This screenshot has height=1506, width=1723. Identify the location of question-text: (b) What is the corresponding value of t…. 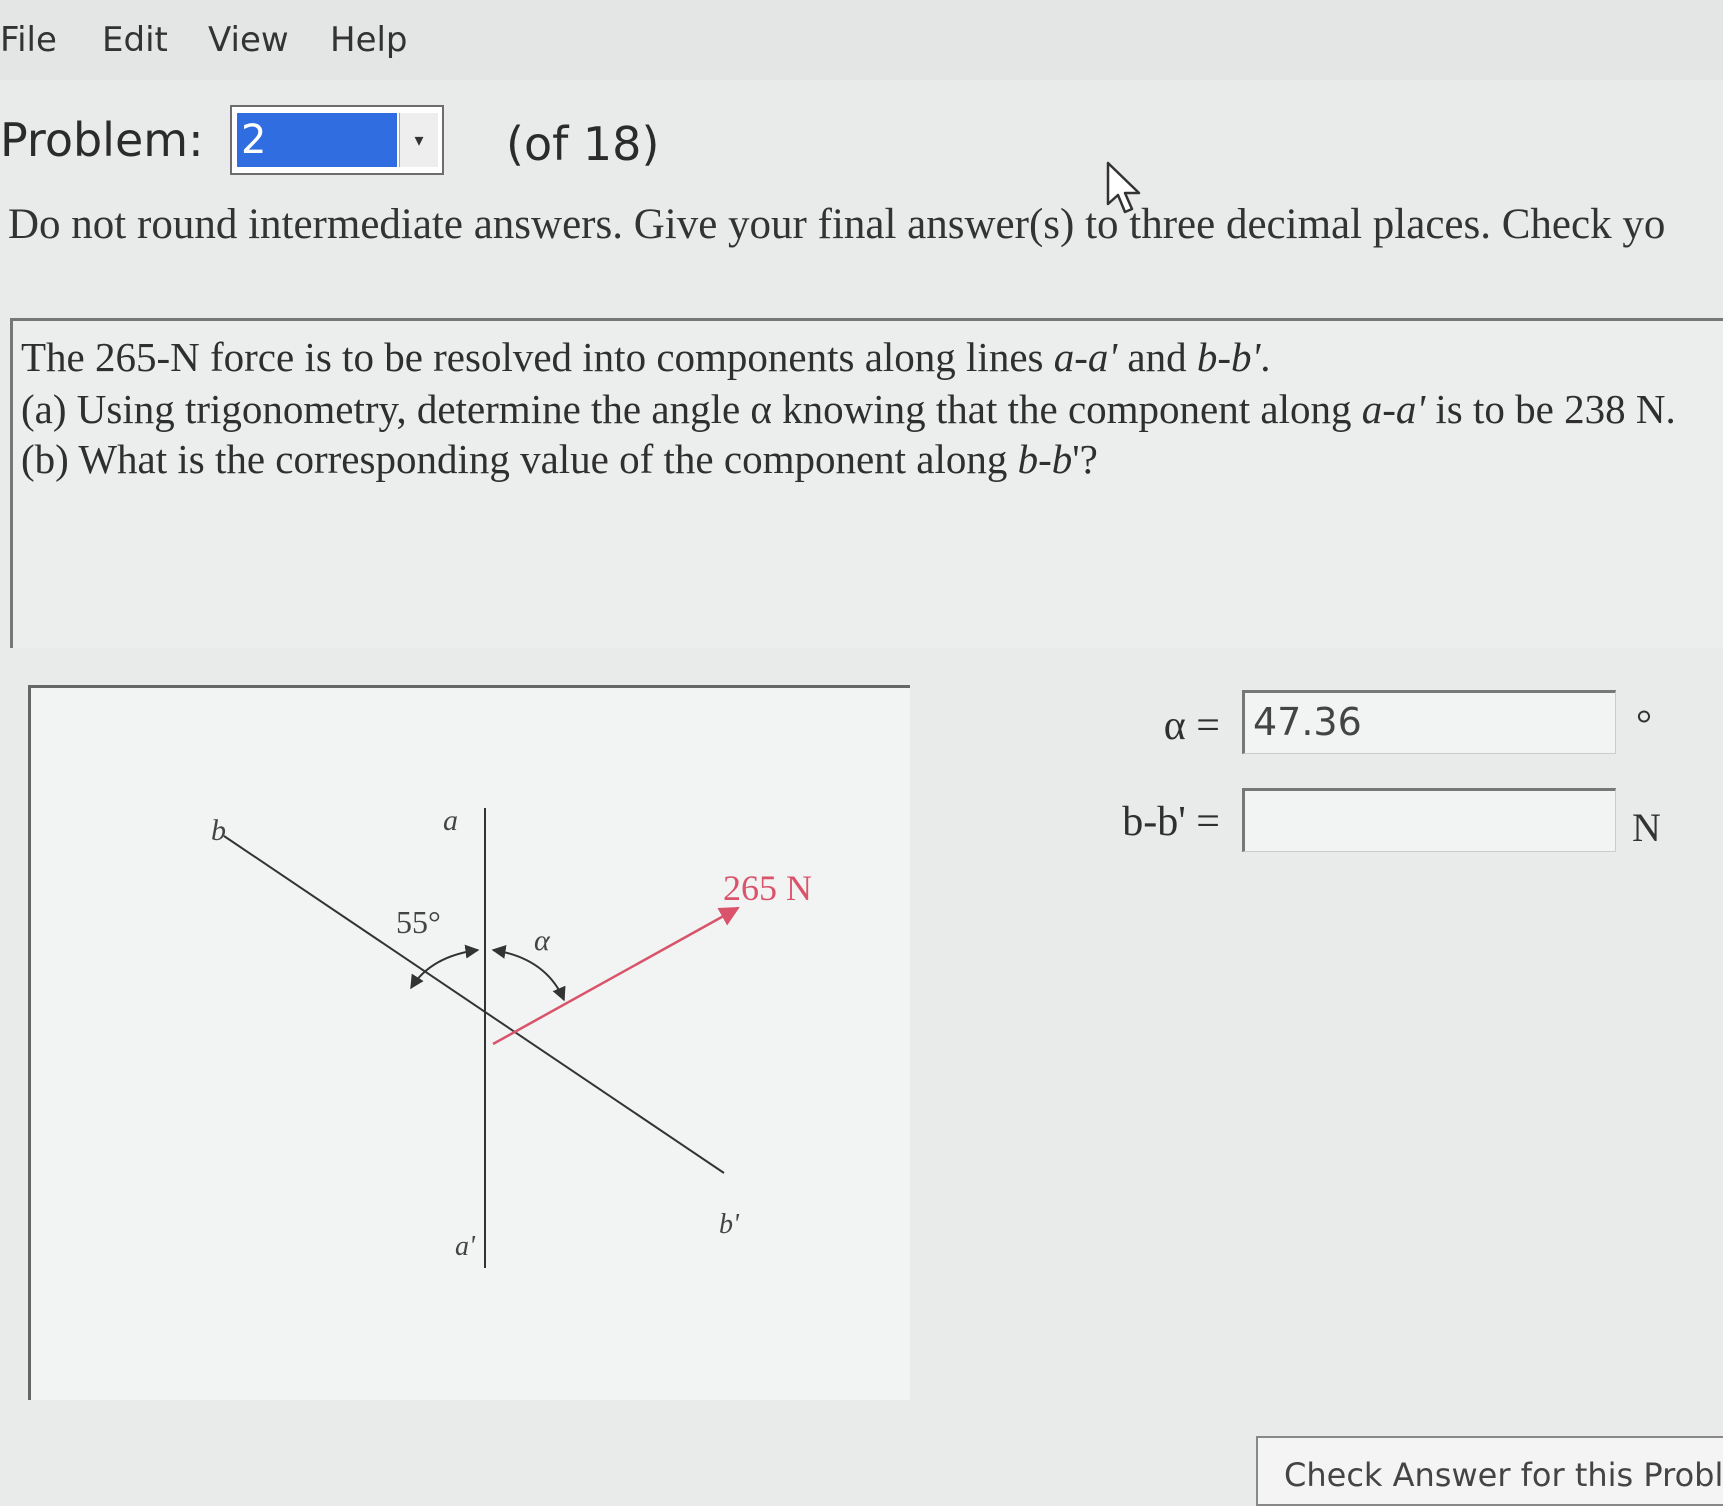
(519, 459).